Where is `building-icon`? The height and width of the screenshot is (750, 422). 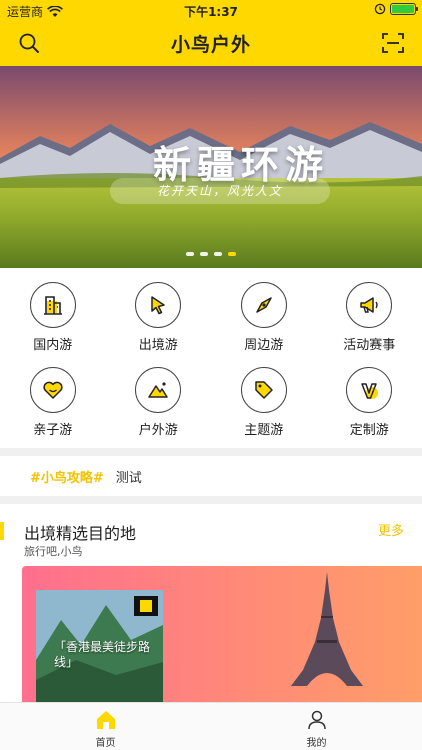 building-icon is located at coordinates (52, 305).